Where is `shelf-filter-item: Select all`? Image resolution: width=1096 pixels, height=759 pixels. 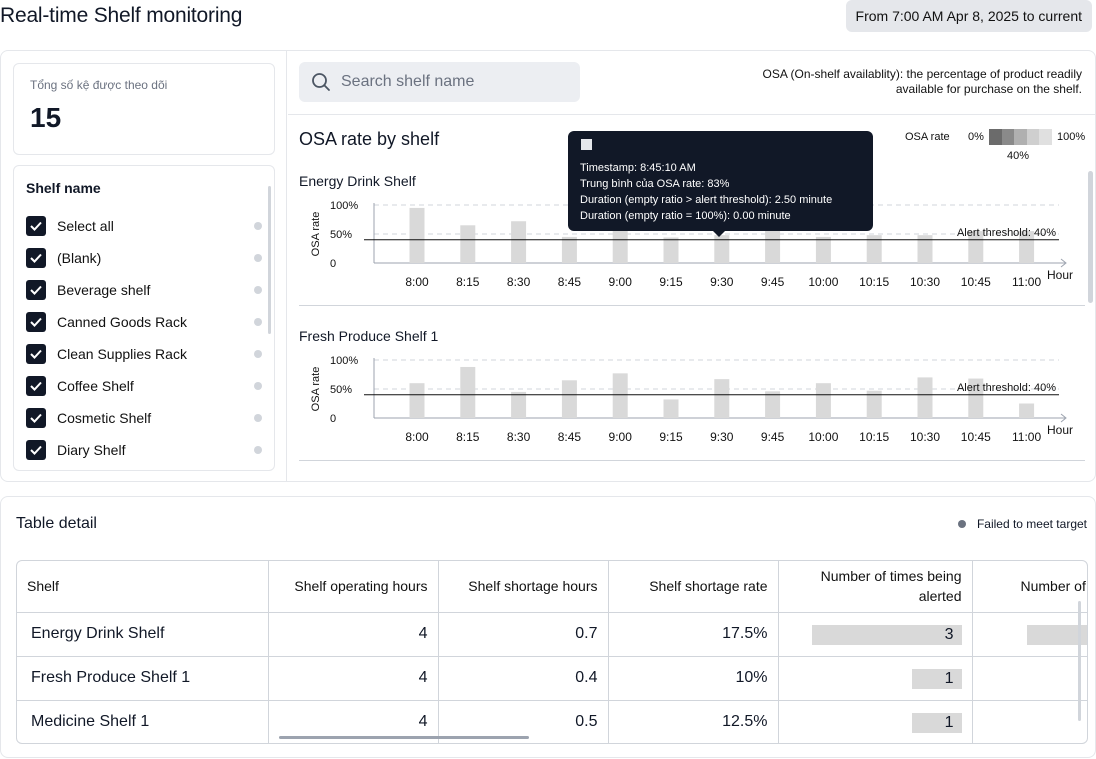
shelf-filter-item: Select all is located at coordinates (144, 226).